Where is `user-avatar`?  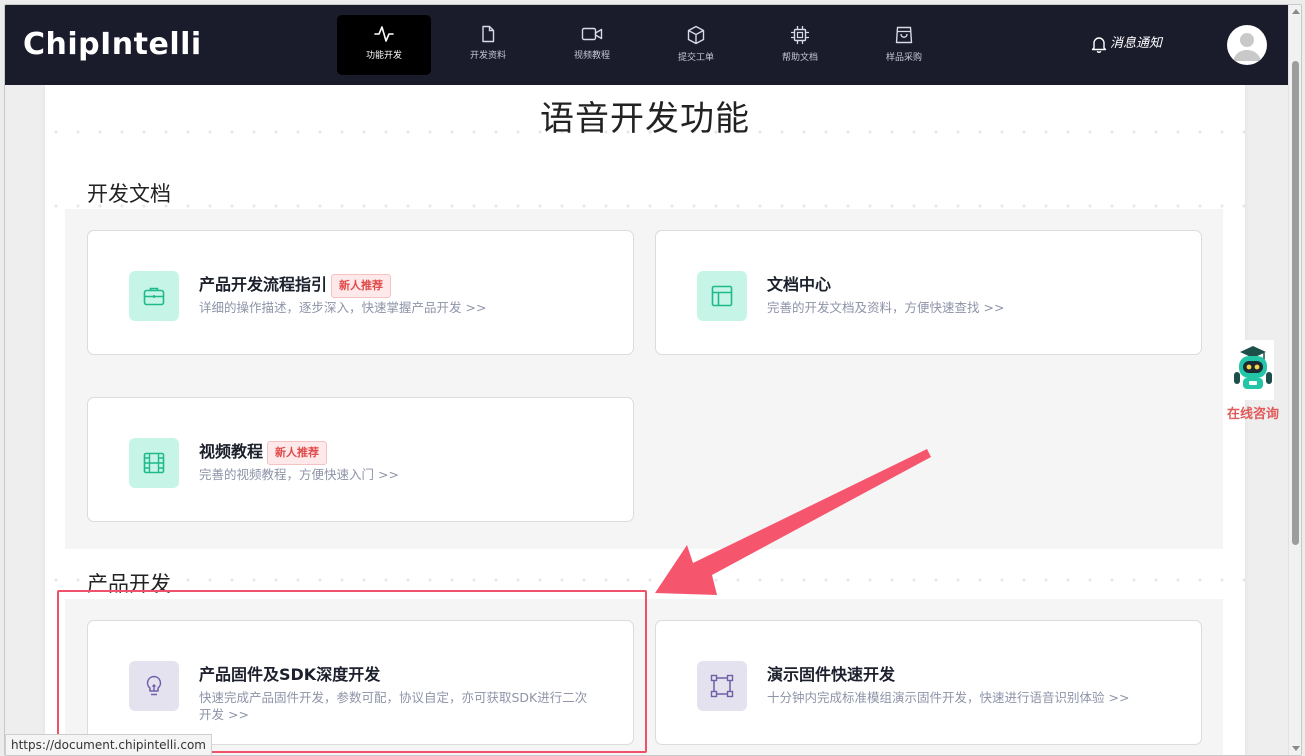
user-avatar is located at coordinates (1247, 45).